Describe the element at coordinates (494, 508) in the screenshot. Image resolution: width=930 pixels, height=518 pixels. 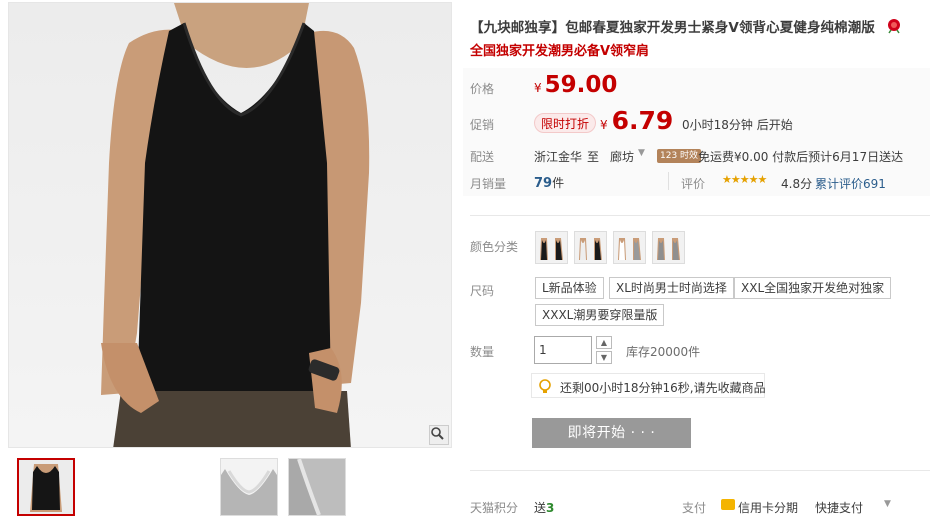
I see `tmall-points-label: 天猫积分` at that location.